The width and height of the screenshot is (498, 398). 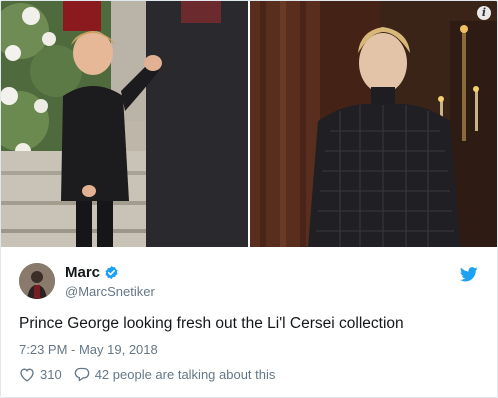 I want to click on conversation-link: 42 people are talking about this, so click(x=175, y=374).